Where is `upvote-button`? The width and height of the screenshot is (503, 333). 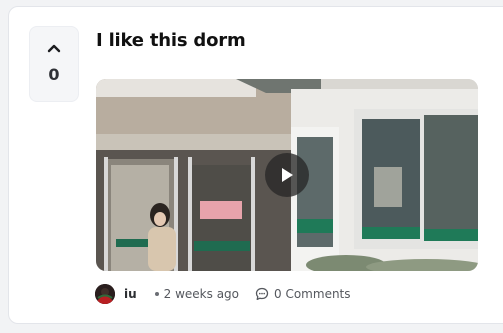
upvote-button is located at coordinates (54, 48).